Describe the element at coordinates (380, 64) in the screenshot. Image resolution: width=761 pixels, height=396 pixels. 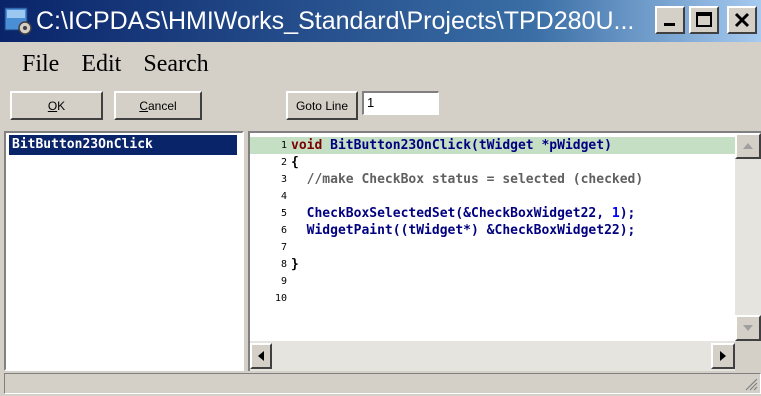
I see `menu-bar: File Edit Search` at that location.